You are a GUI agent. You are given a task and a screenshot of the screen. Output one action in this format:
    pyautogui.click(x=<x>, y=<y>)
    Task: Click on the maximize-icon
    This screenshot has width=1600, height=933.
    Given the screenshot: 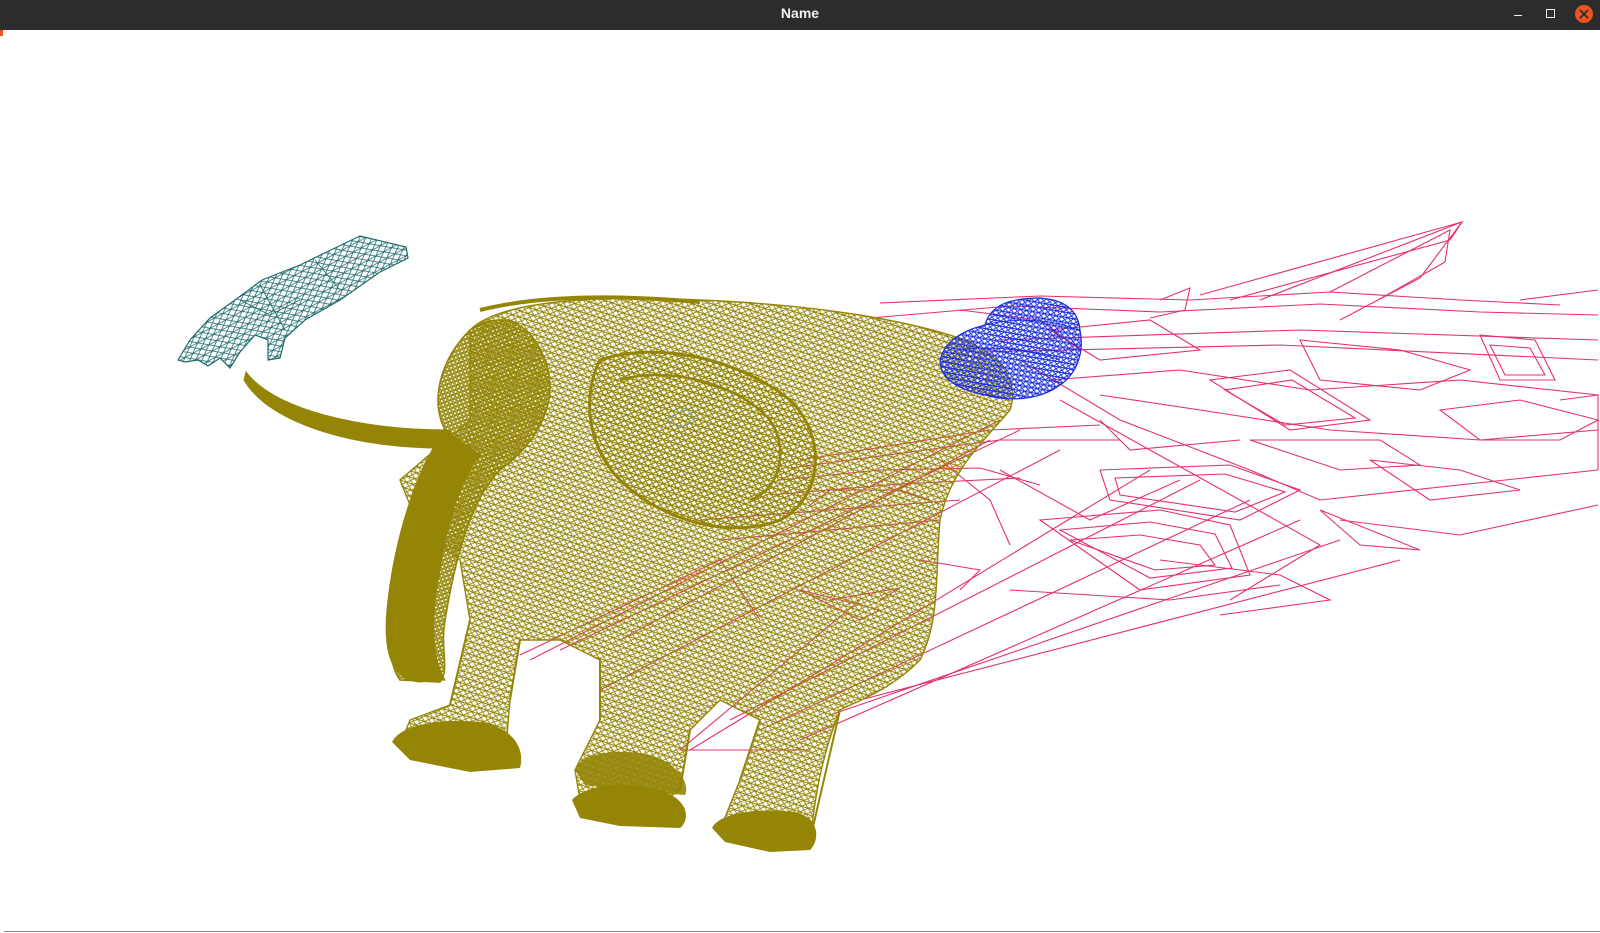 What is the action you would take?
    pyautogui.click(x=1550, y=13)
    